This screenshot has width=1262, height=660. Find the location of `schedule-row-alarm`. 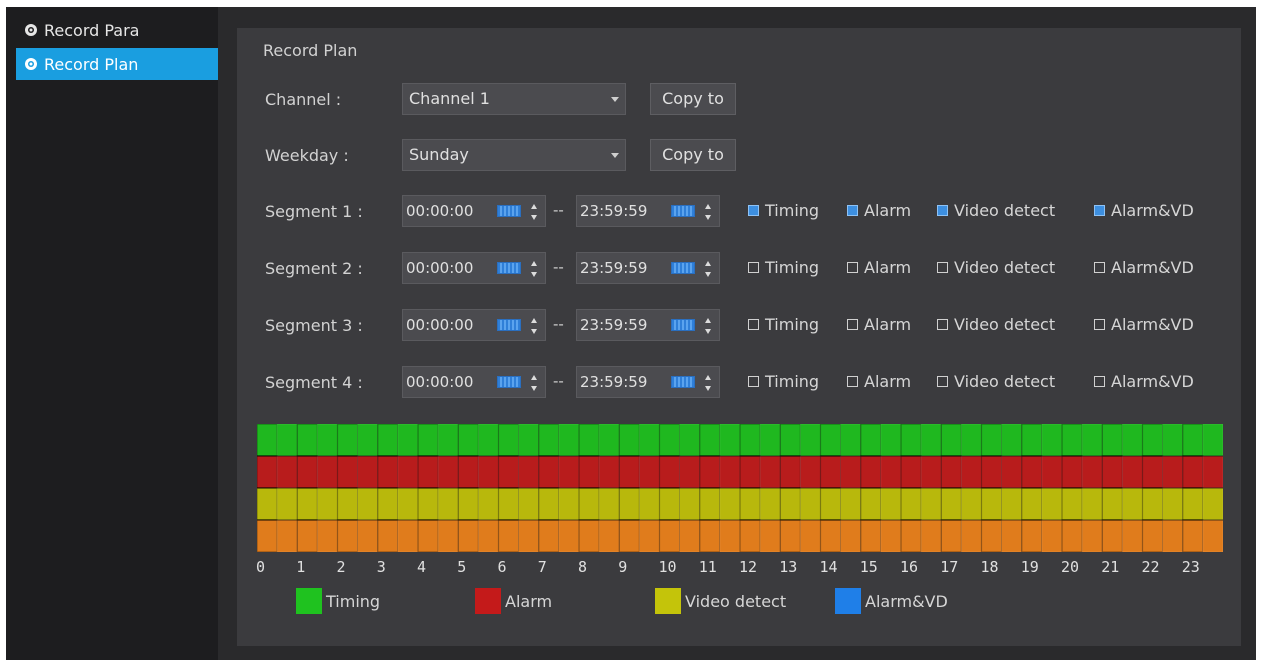

schedule-row-alarm is located at coordinates (740, 472).